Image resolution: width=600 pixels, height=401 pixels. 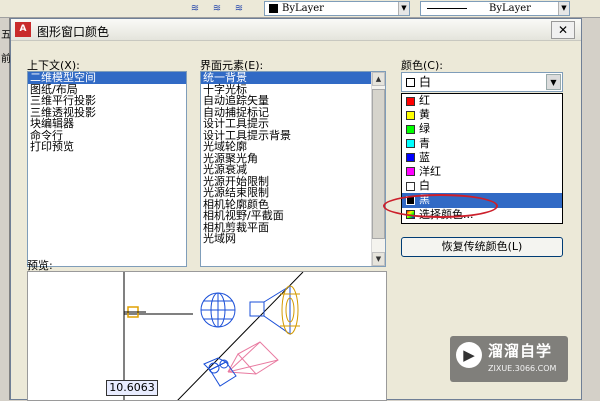 I want to click on watermark-brand: 溜溜自学, so click(x=520, y=351).